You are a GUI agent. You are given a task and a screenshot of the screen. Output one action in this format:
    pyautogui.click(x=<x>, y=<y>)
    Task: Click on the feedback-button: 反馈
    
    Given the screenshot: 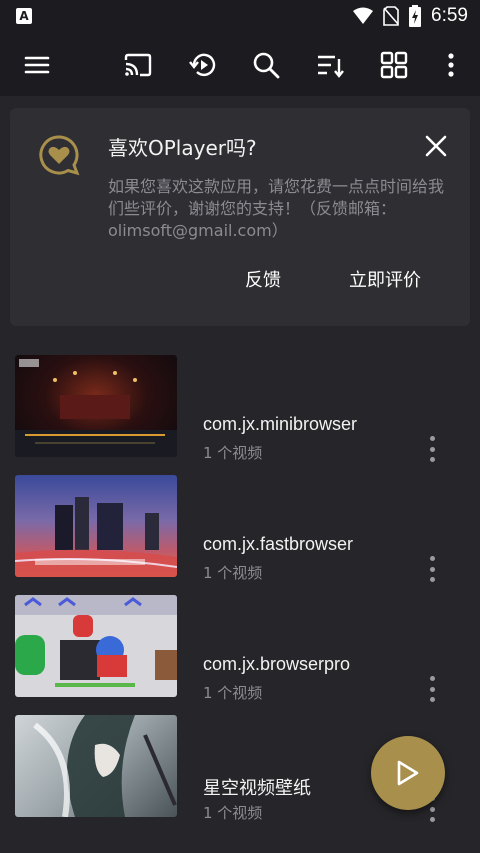 What is the action you would take?
    pyautogui.click(x=263, y=279)
    